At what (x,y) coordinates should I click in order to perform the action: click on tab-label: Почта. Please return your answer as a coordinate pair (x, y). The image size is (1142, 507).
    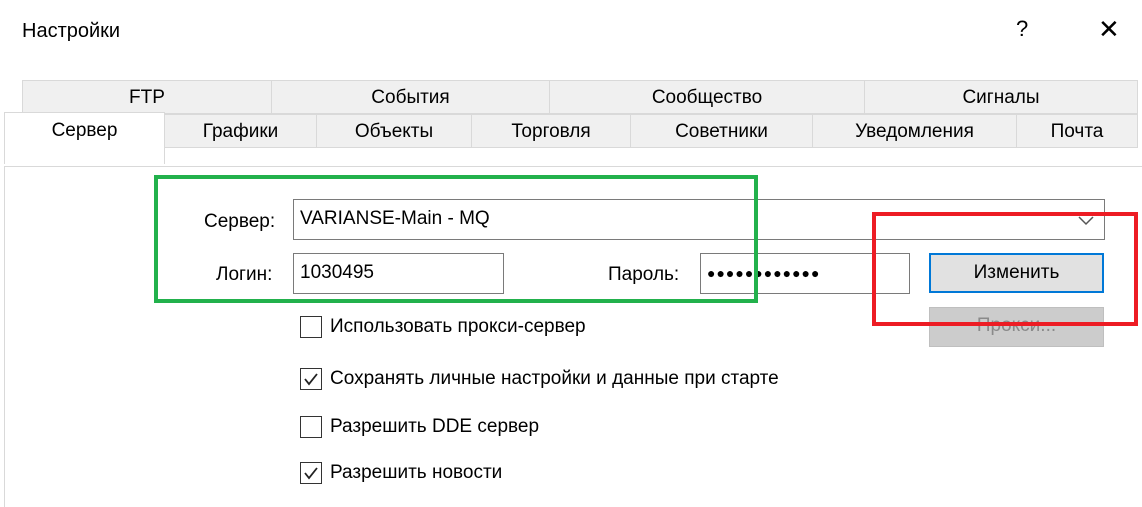
    Looking at the image, I should click on (1077, 131).